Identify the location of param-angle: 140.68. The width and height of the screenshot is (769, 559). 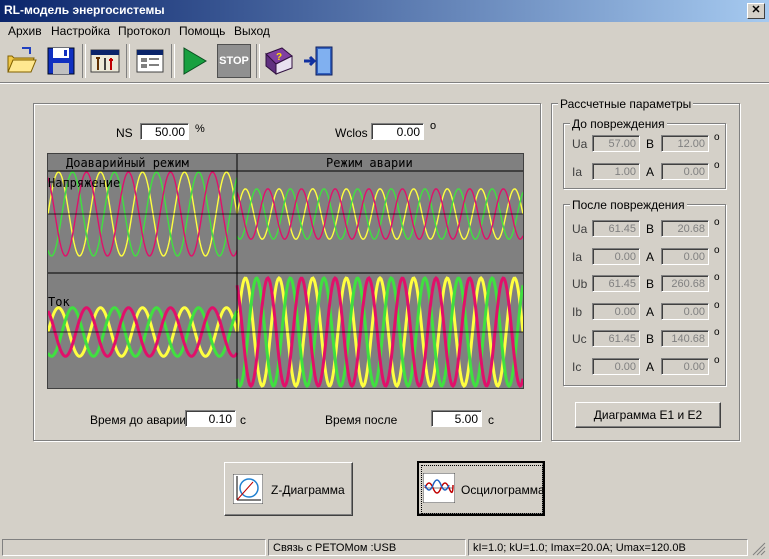
(685, 338).